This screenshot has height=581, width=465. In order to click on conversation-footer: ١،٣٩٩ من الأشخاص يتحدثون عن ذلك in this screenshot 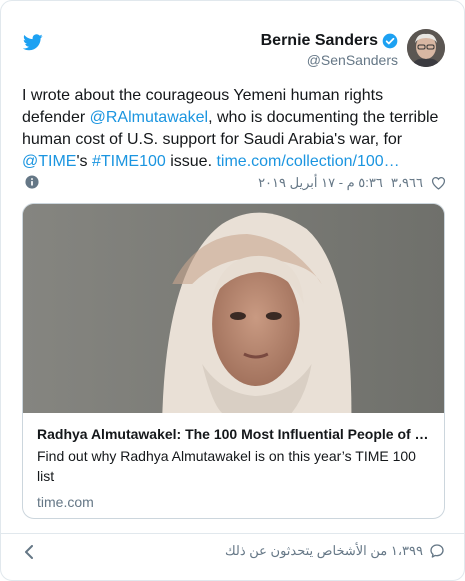, I will do `click(233, 552)`.